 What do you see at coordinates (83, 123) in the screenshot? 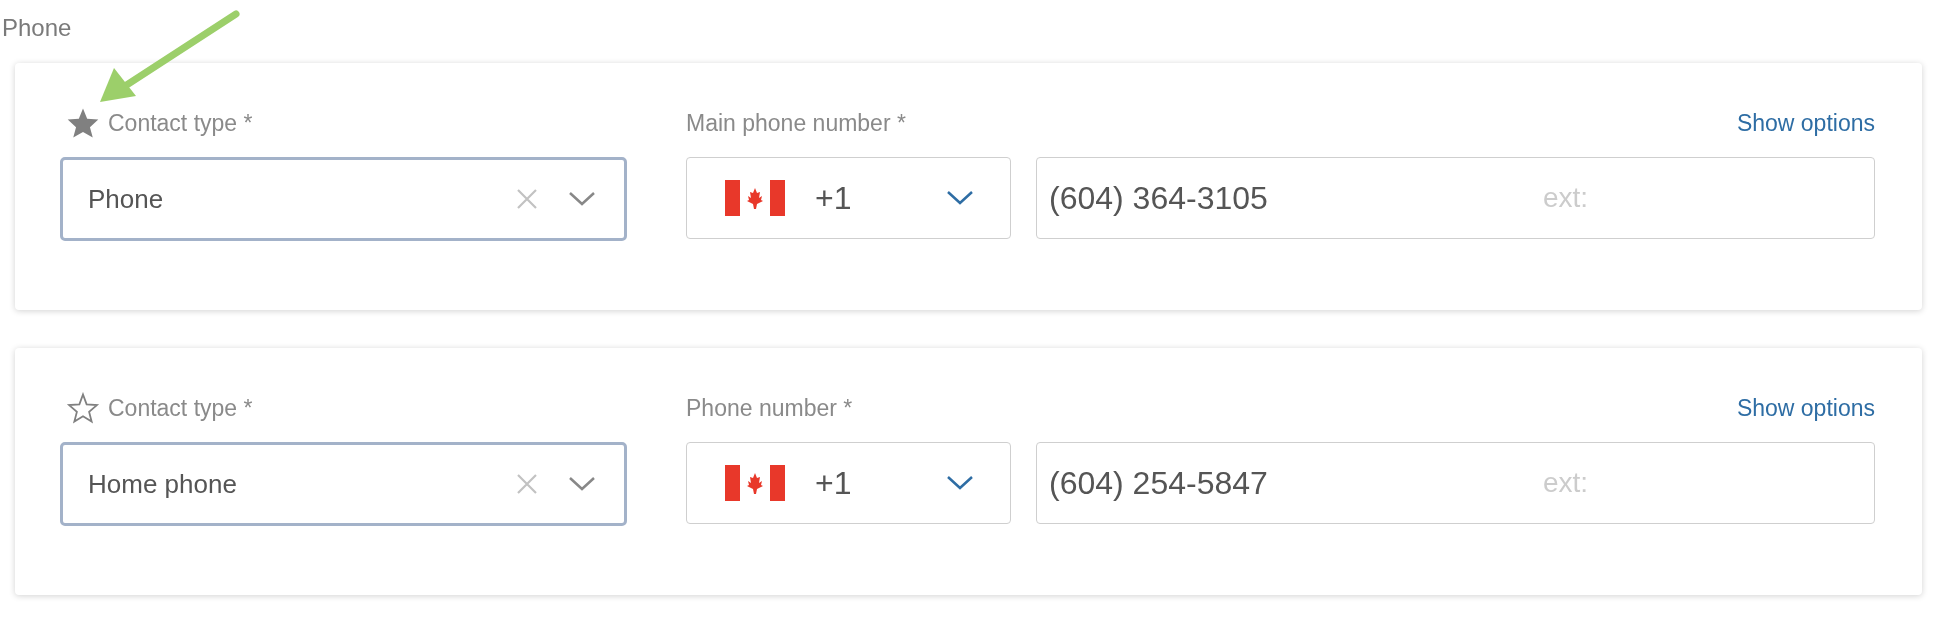
I see `star-icon` at bounding box center [83, 123].